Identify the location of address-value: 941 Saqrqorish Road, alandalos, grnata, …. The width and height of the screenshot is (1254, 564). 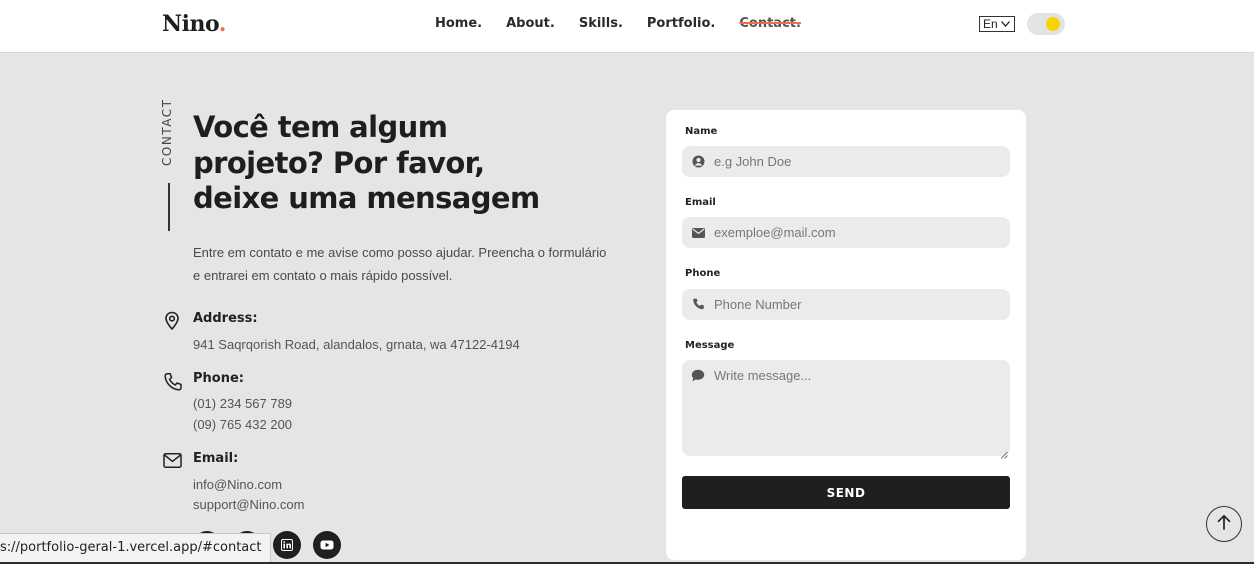
(356, 344).